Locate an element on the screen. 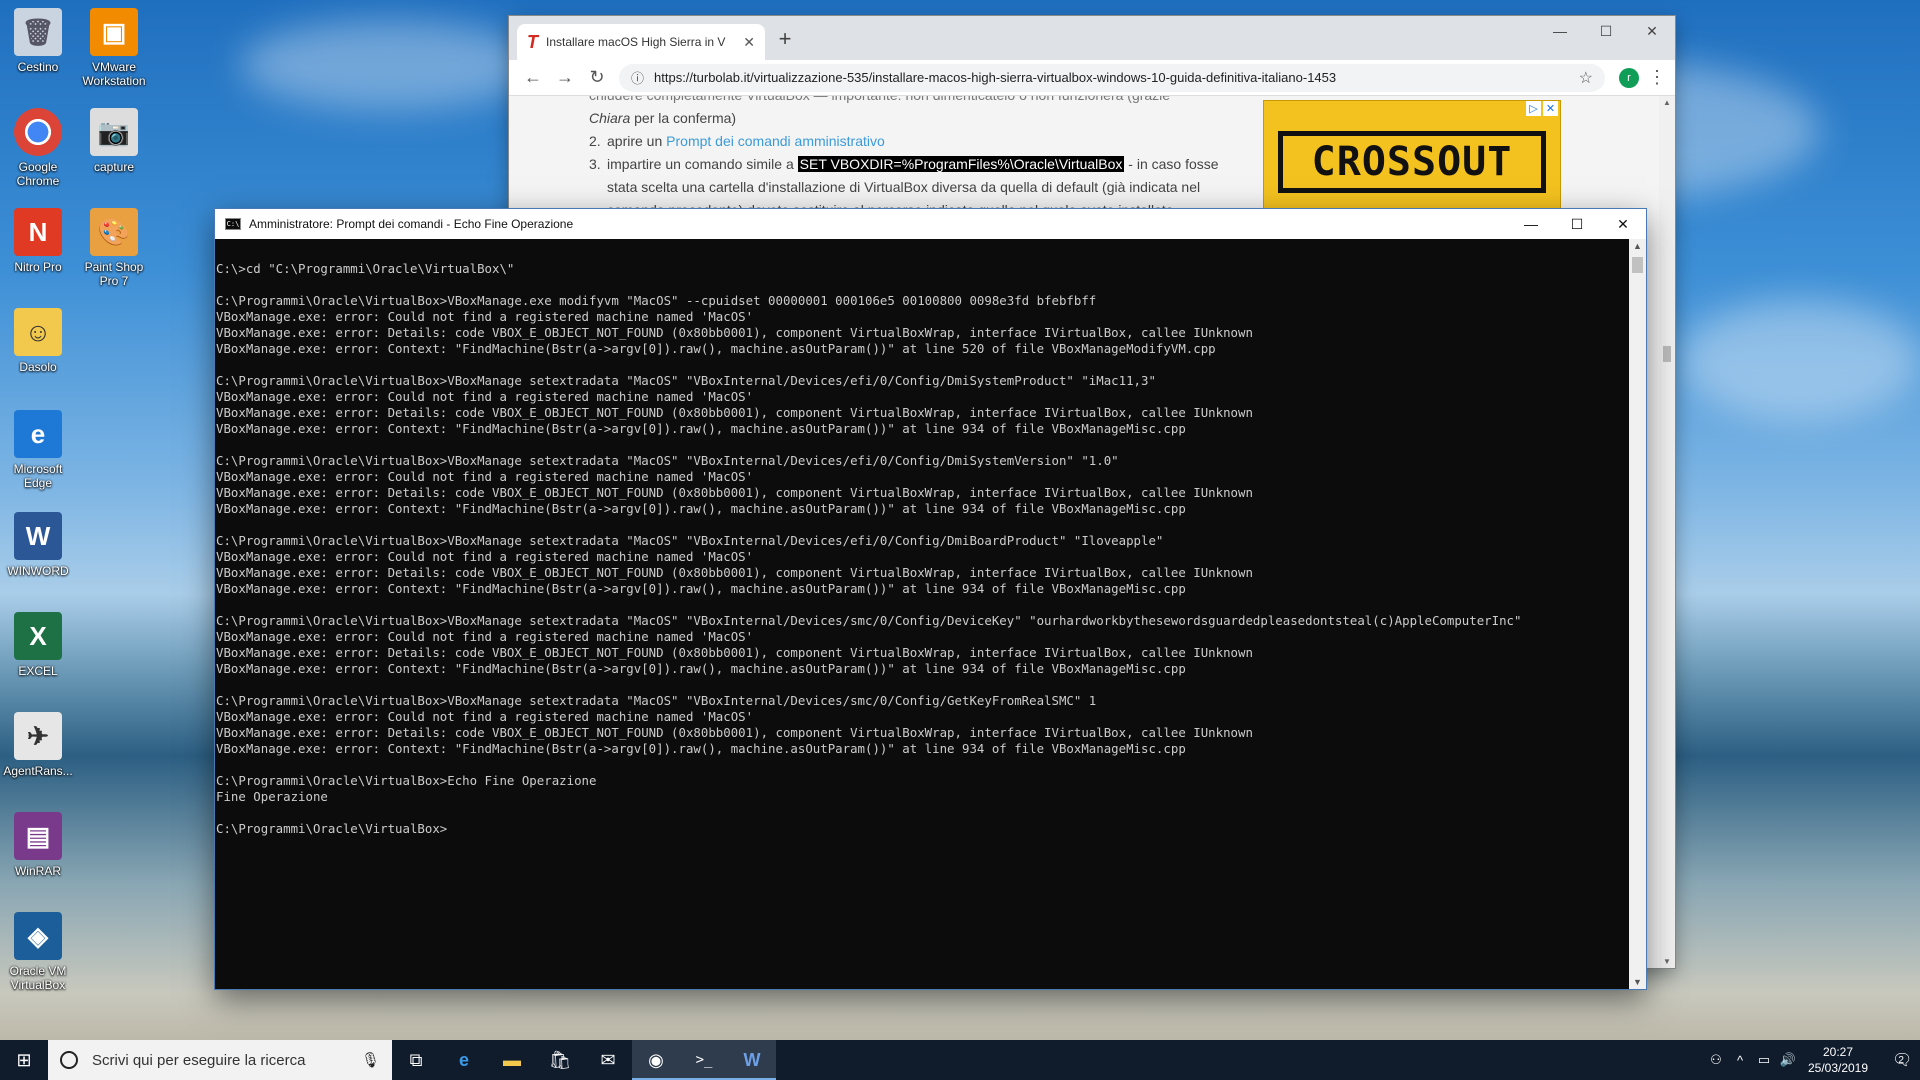 This screenshot has width=1920, height=1080. desktop-icon-virtualbox: ◈ Oracle VM VirtualBox is located at coordinates (38, 952).